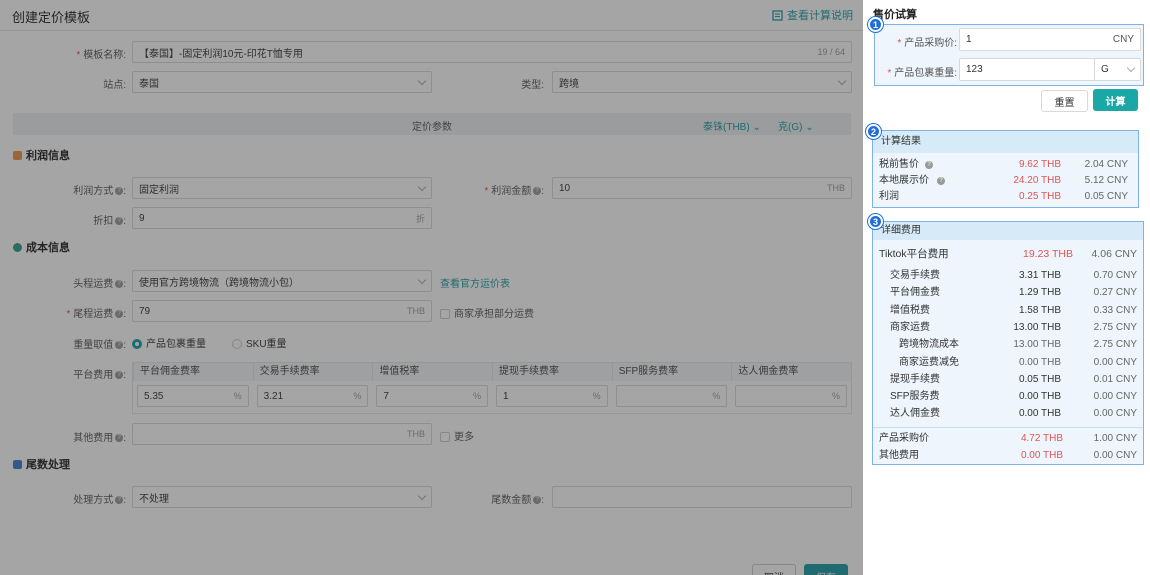  Describe the element at coordinates (875, 24) in the screenshot. I see `step-badge-1: 1` at that location.